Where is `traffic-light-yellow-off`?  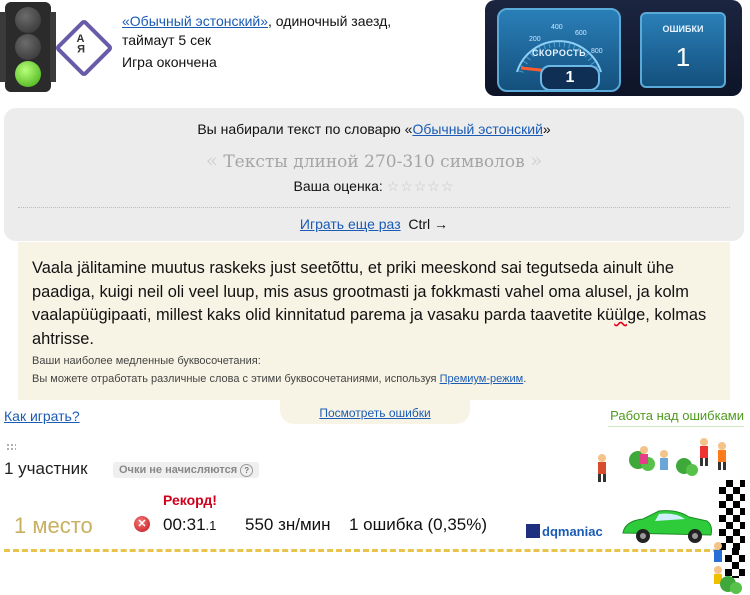 traffic-light-yellow-off is located at coordinates (28, 47).